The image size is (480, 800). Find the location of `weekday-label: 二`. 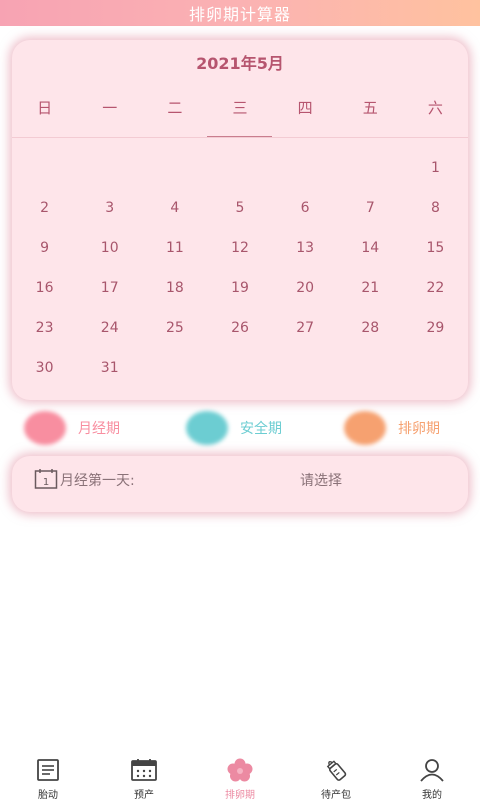

weekday-label: 二 is located at coordinates (175, 108).